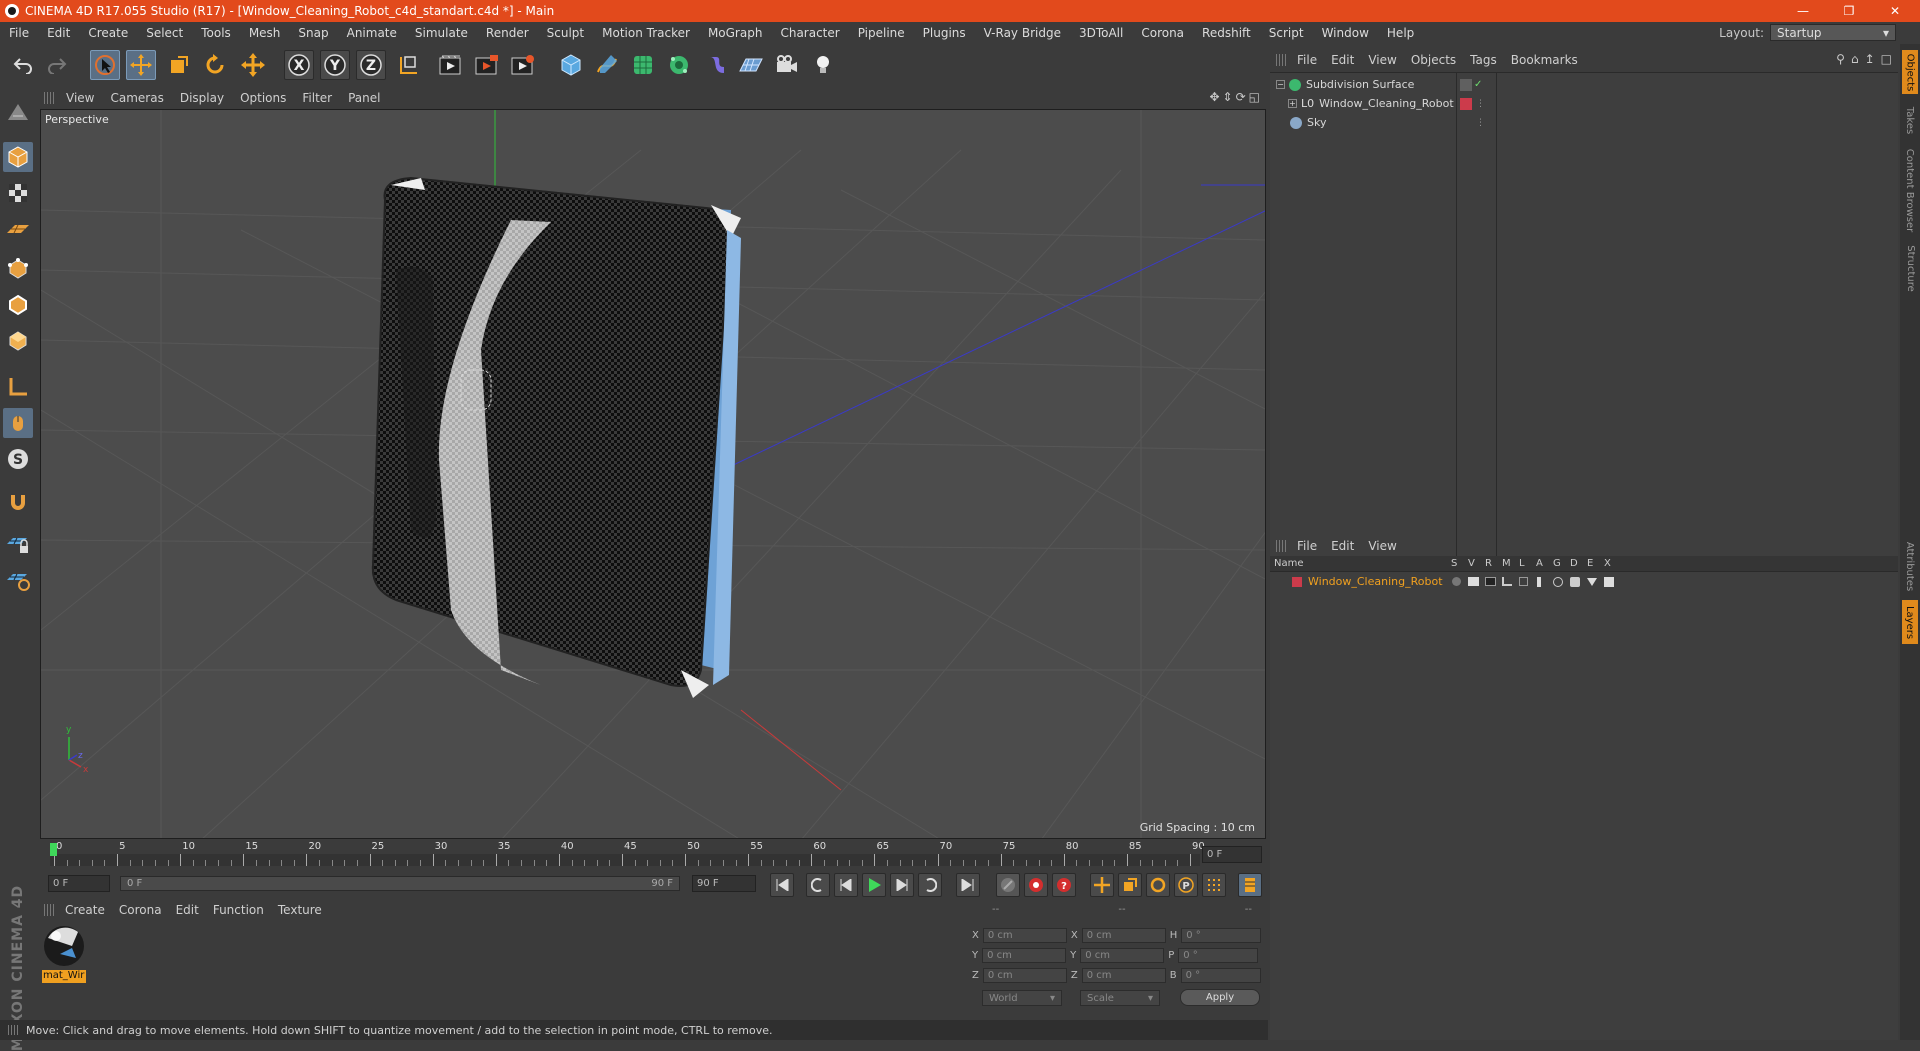 The height and width of the screenshot is (1051, 1920). Describe the element at coordinates (823, 65) in the screenshot. I see `light-icon` at that location.